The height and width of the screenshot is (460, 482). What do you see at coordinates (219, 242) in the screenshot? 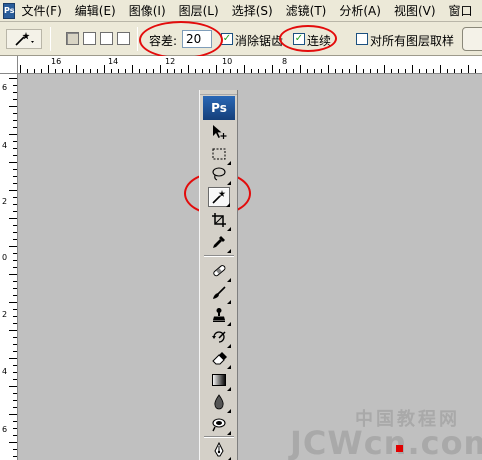
I see `eyedropper-tool-button` at bounding box center [219, 242].